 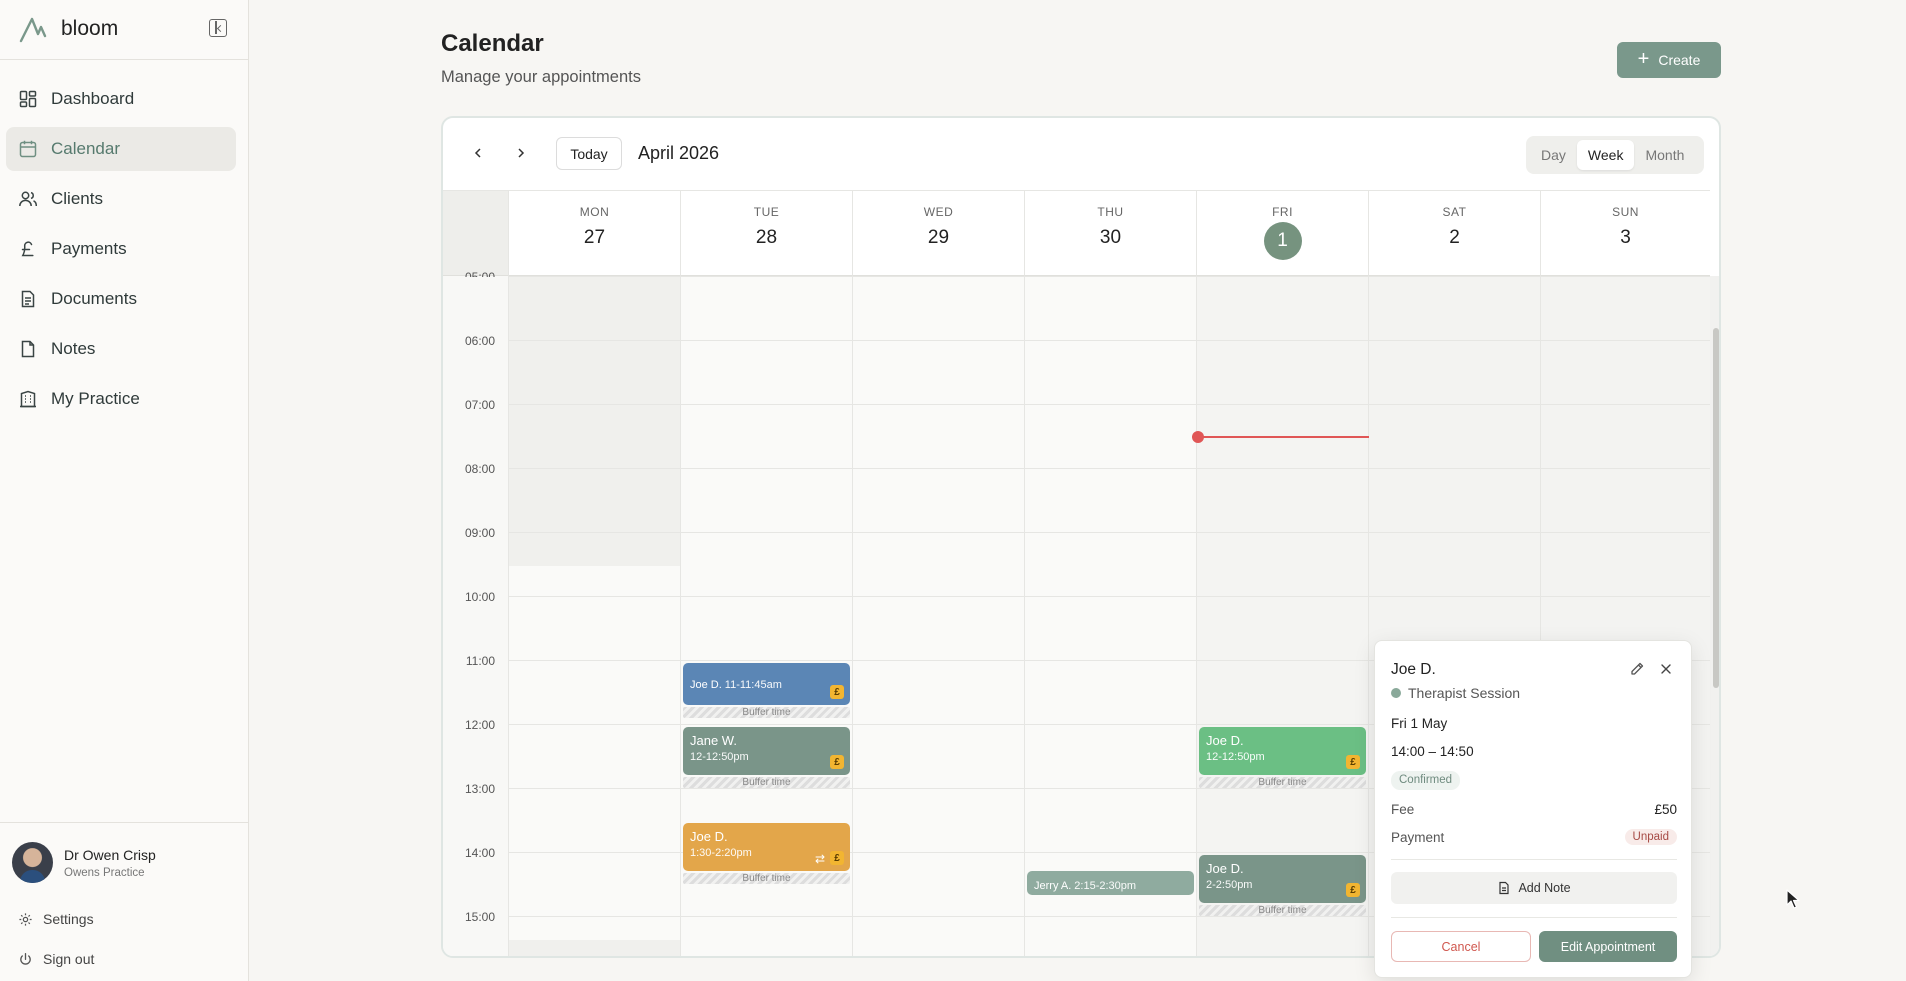 I want to click on appointment-event: Joe D. 1:30-2:20pm ⇄ £, so click(x=766, y=847).